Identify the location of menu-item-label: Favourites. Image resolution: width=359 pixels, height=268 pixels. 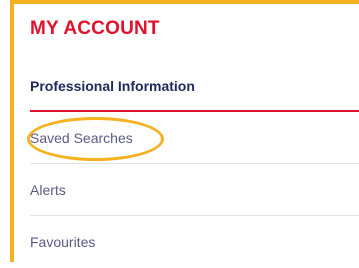
(63, 242).